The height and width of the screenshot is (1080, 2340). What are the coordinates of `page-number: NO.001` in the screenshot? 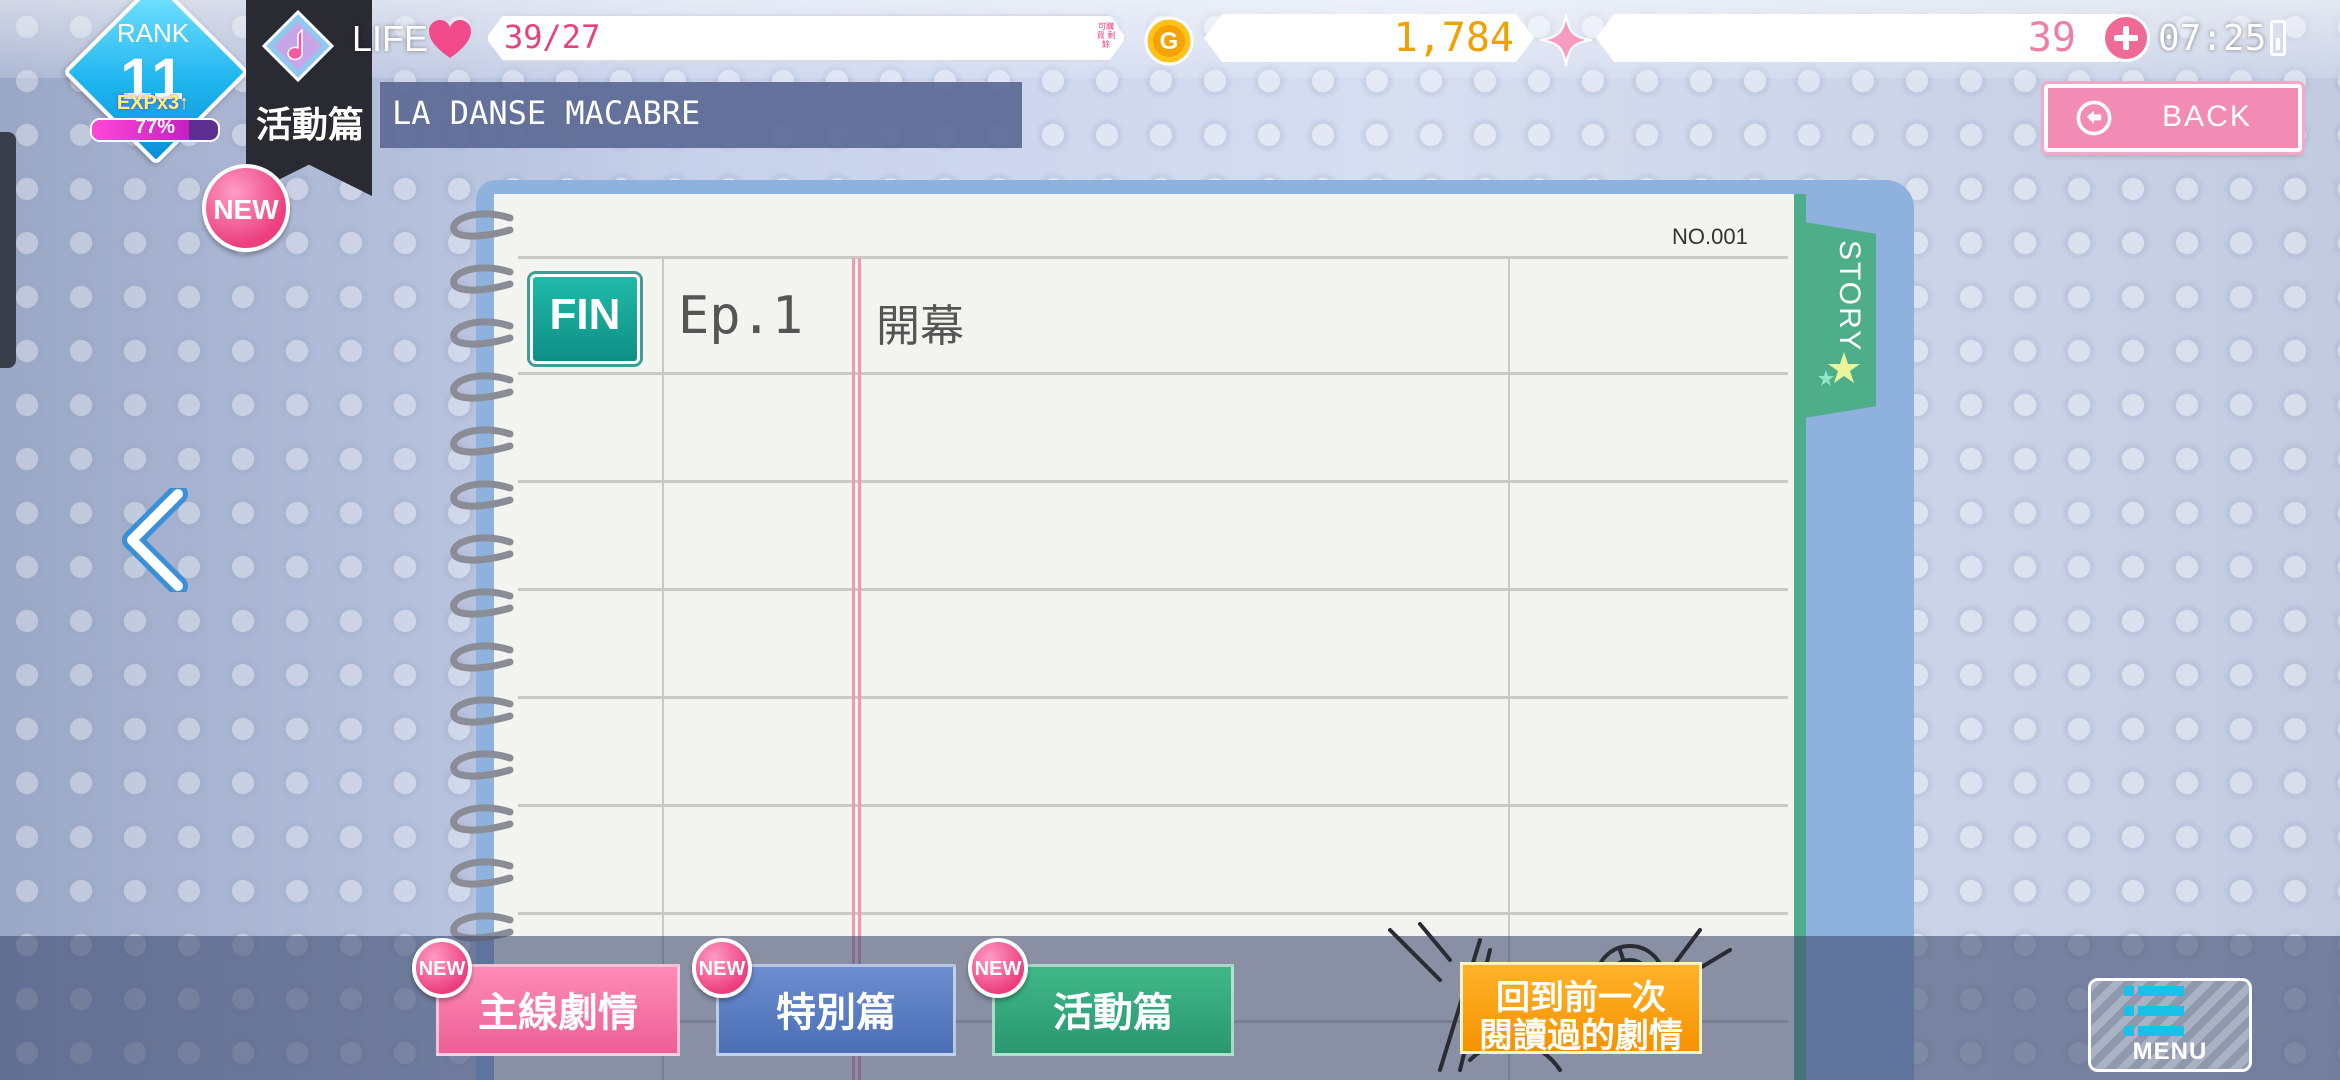 It's located at (1710, 236).